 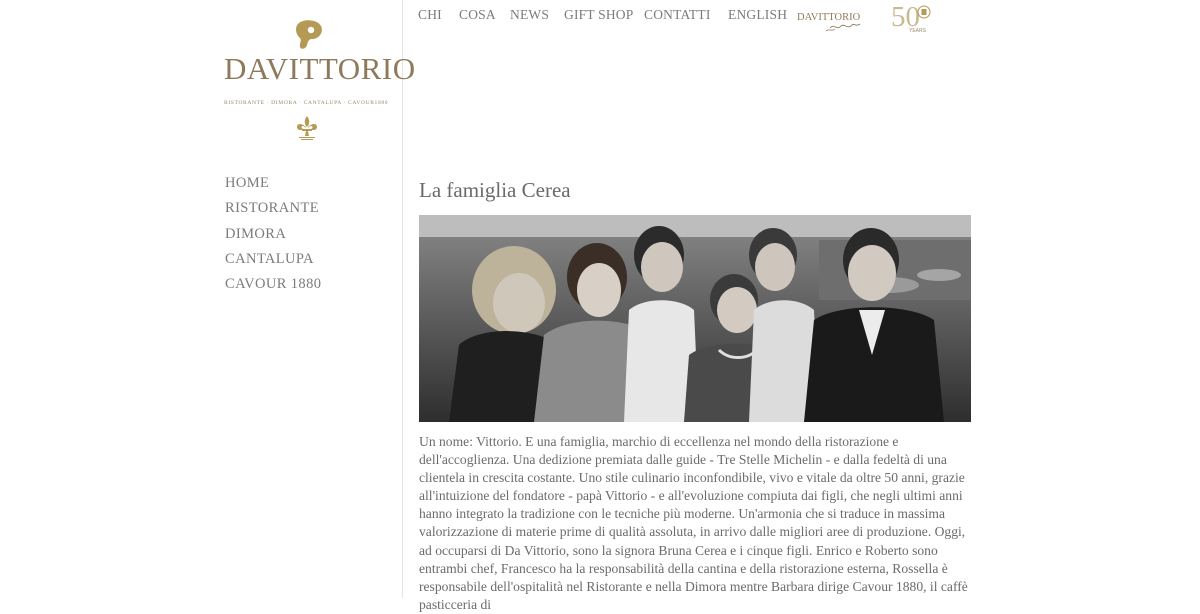 What do you see at coordinates (495, 190) in the screenshot?
I see `page-title: La famiglia Cerea` at bounding box center [495, 190].